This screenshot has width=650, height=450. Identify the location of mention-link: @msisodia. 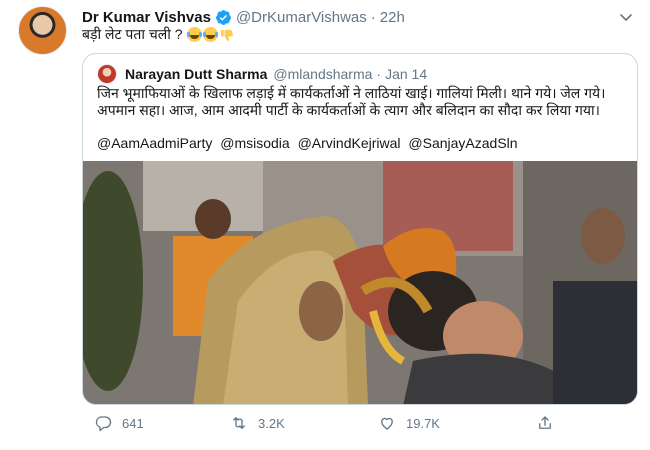
(254, 143).